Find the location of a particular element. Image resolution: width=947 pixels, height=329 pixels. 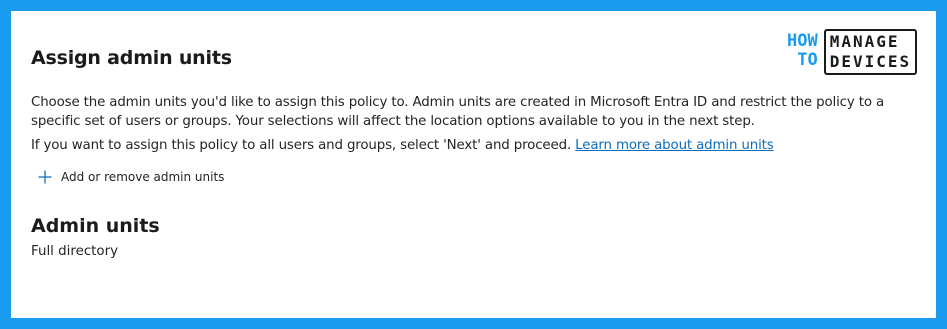

logo-manage-devices: MANAGE DEVICES is located at coordinates (870, 52).